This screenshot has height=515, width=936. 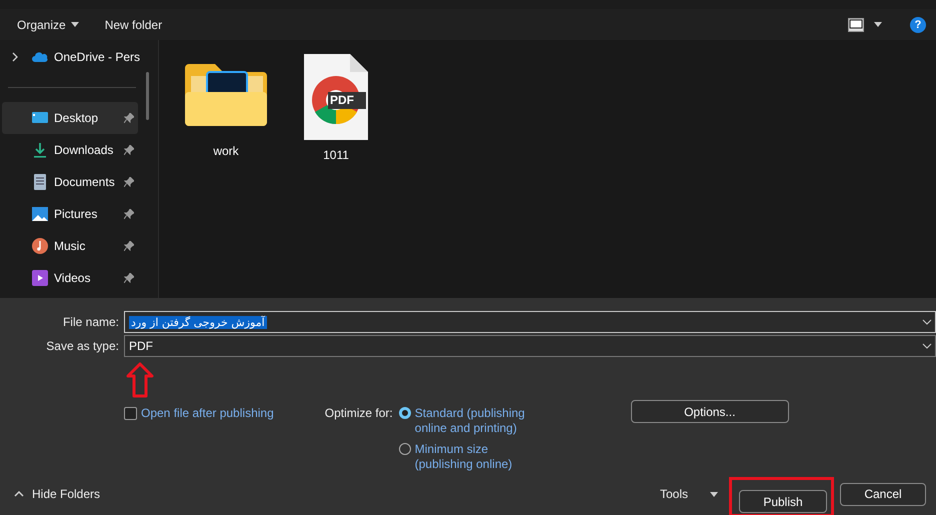 I want to click on open-after-checkbox: Open file after publishing, so click(x=199, y=413).